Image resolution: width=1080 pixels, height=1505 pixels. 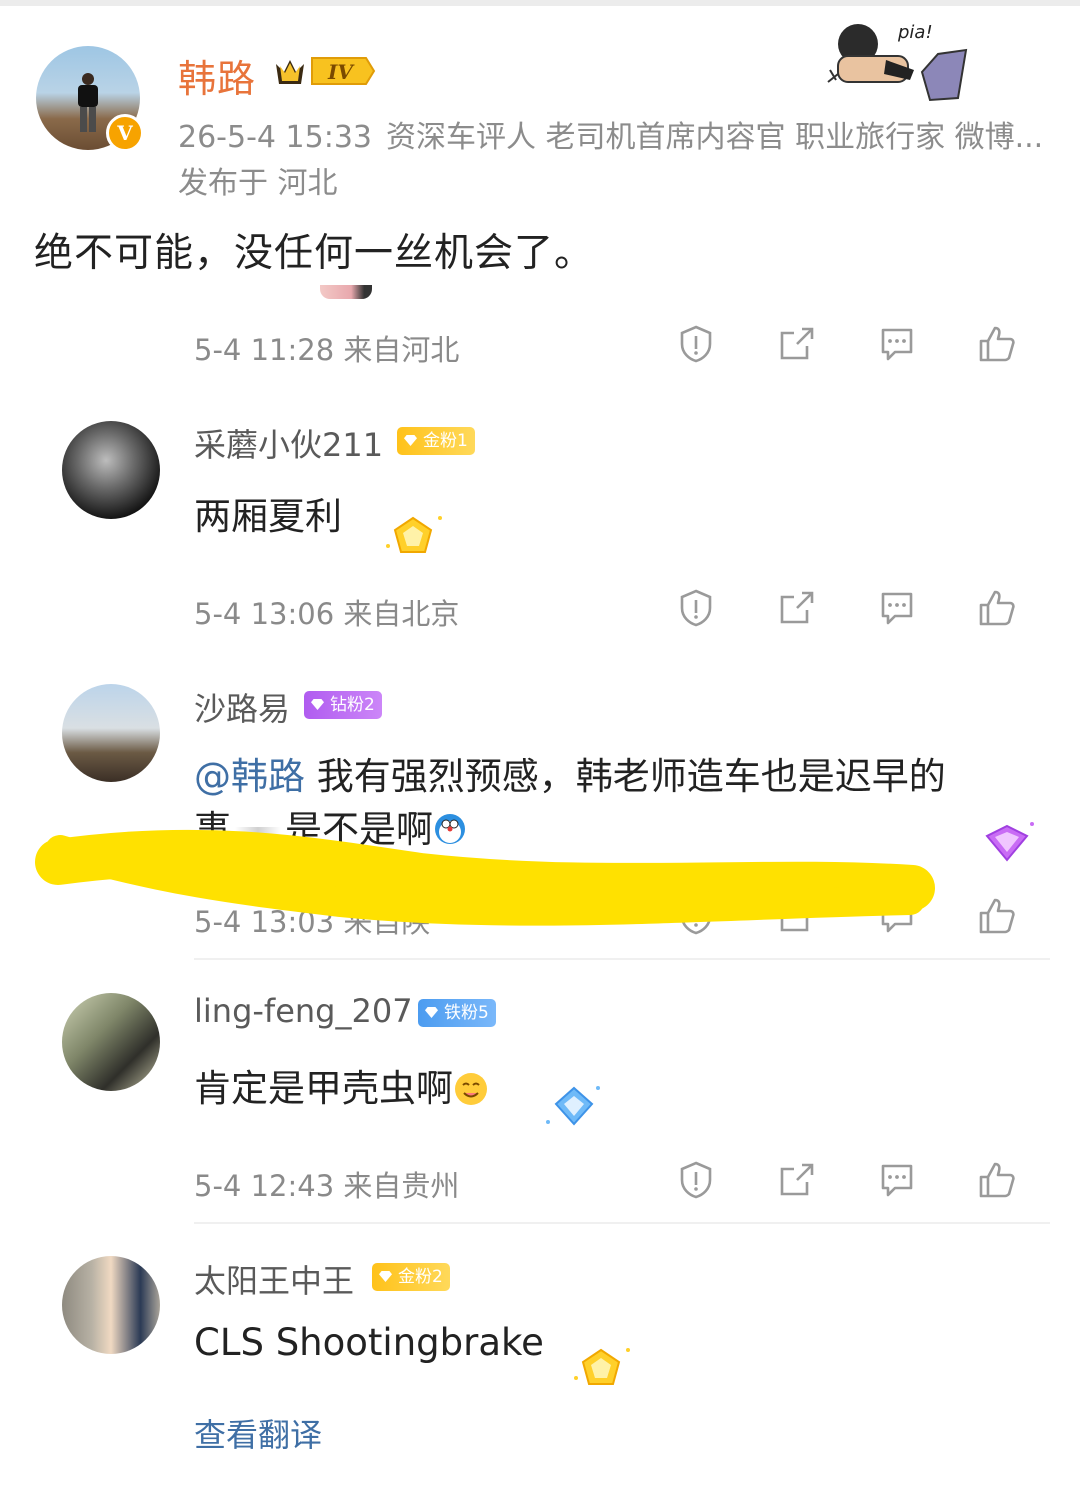 I want to click on post-author-name: 韩路, so click(x=217, y=75).